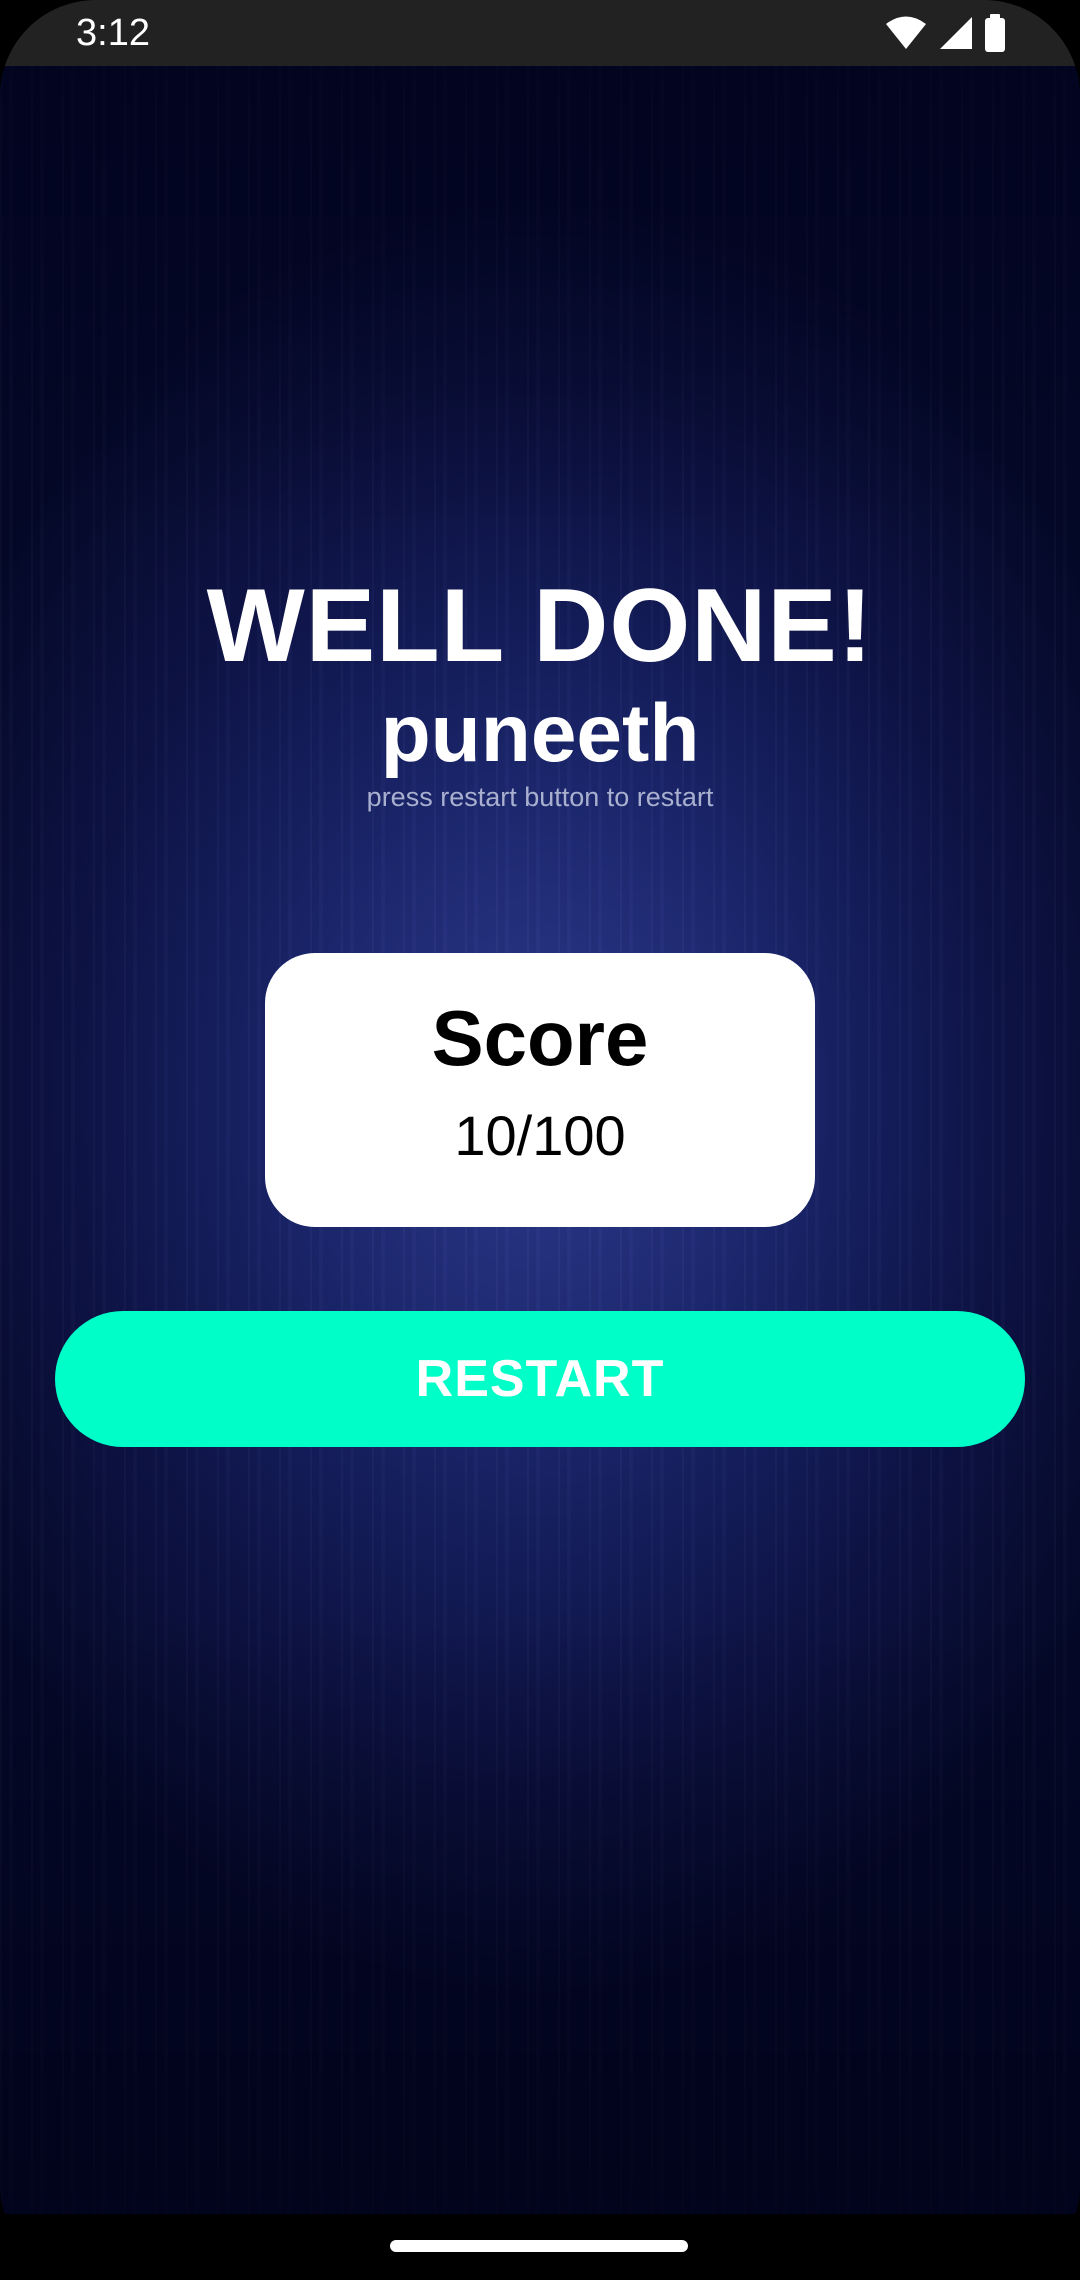  I want to click on navigation-bar, so click(540, 2247).